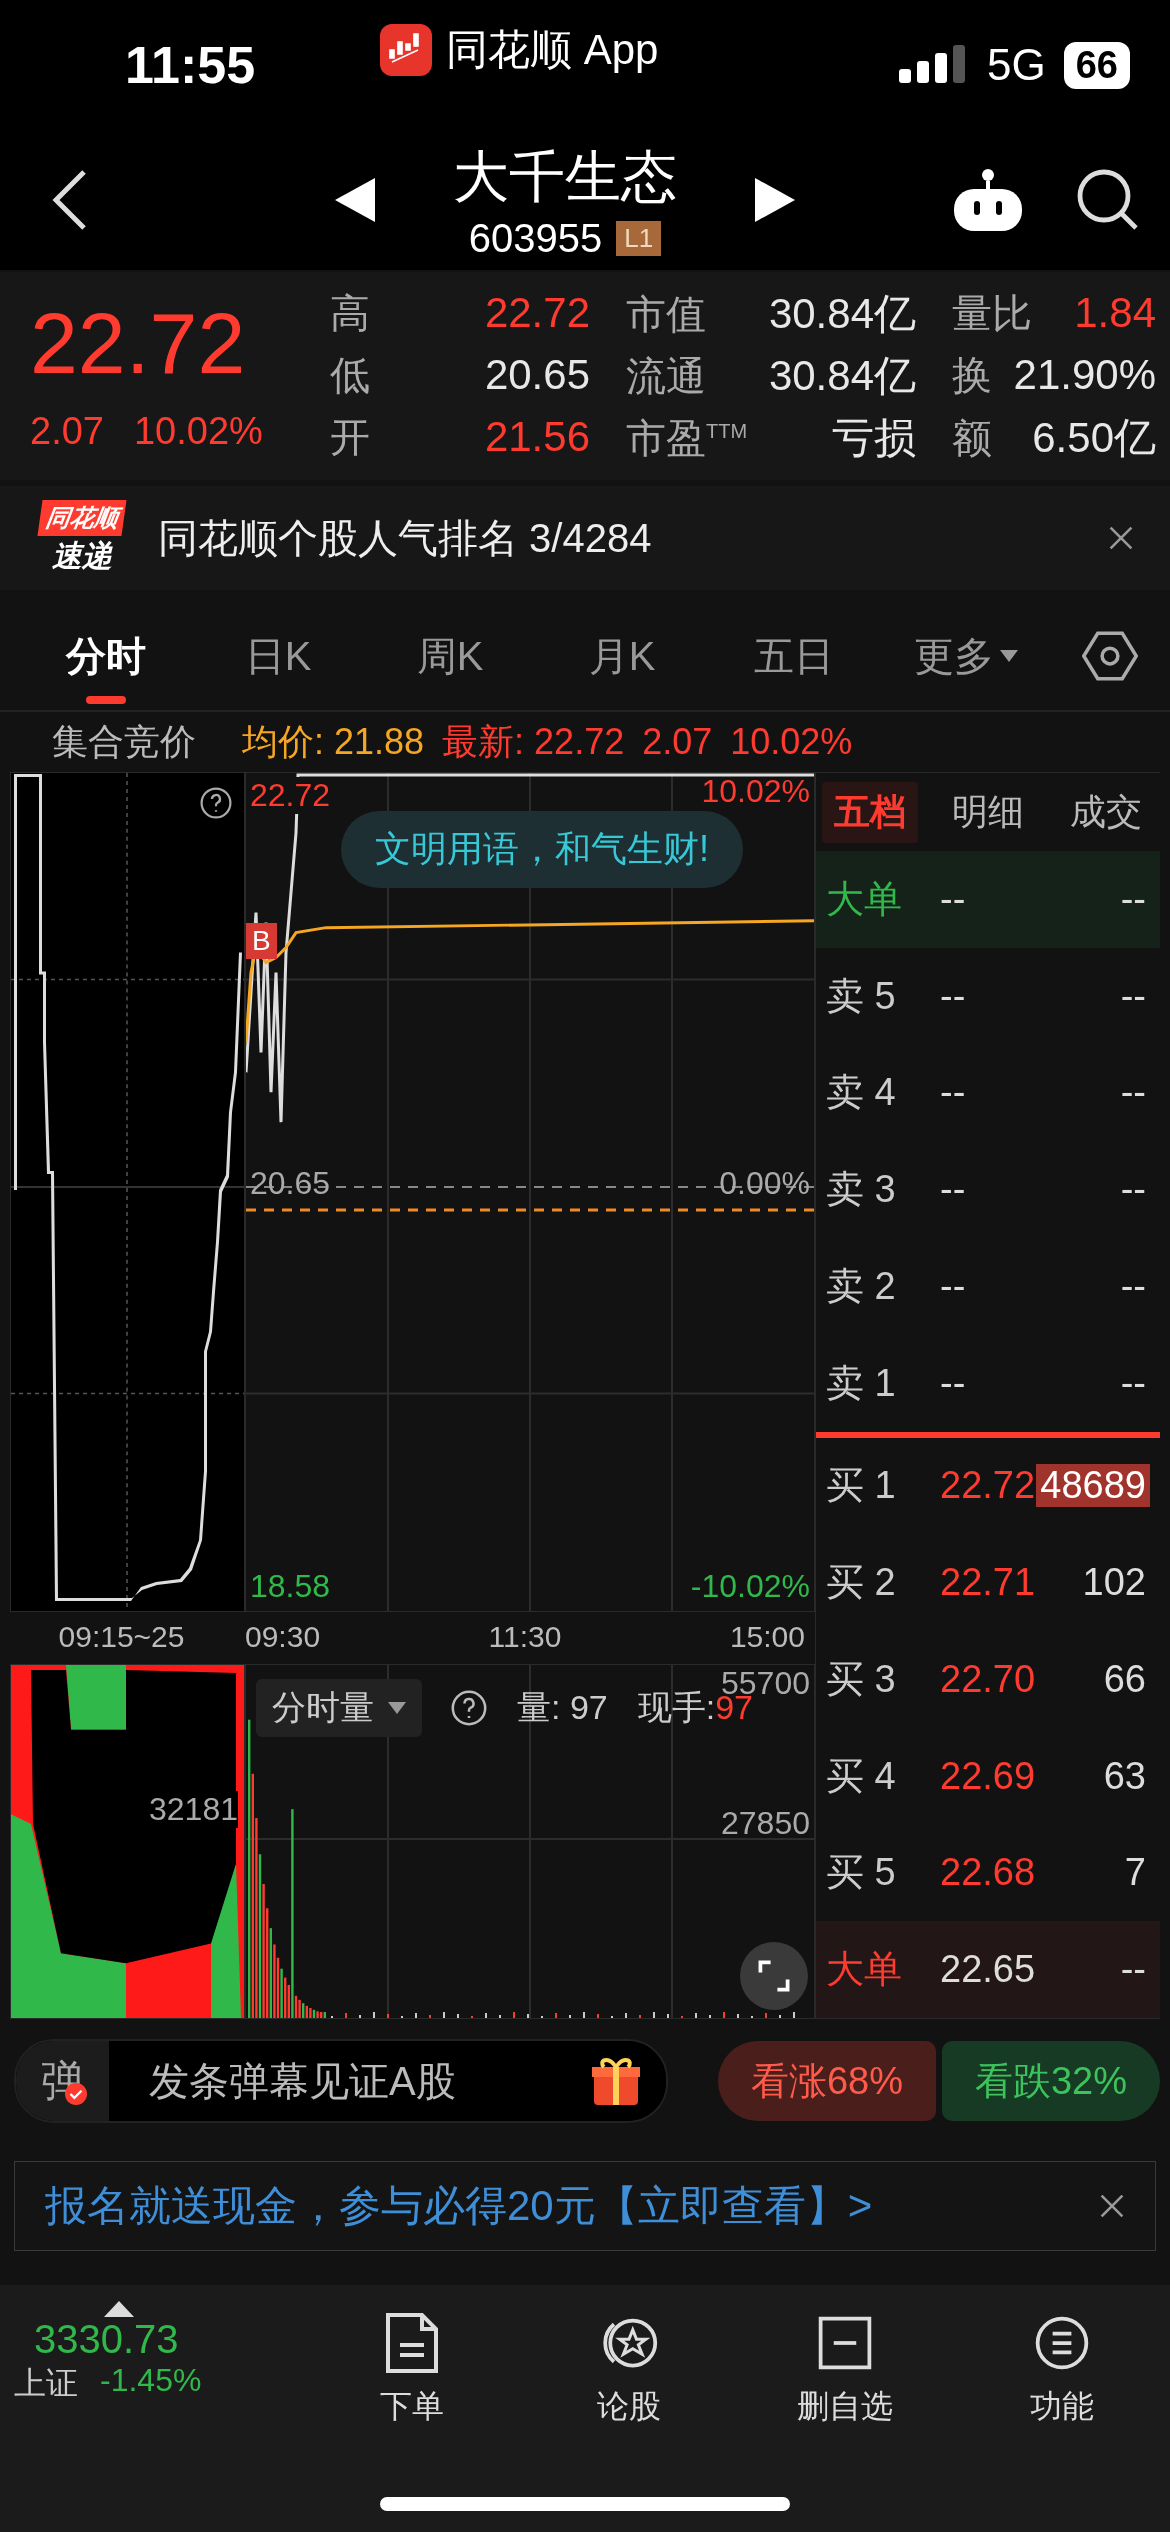 The height and width of the screenshot is (2532, 1170). What do you see at coordinates (775, 200) in the screenshot?
I see `next-stock-icon` at bounding box center [775, 200].